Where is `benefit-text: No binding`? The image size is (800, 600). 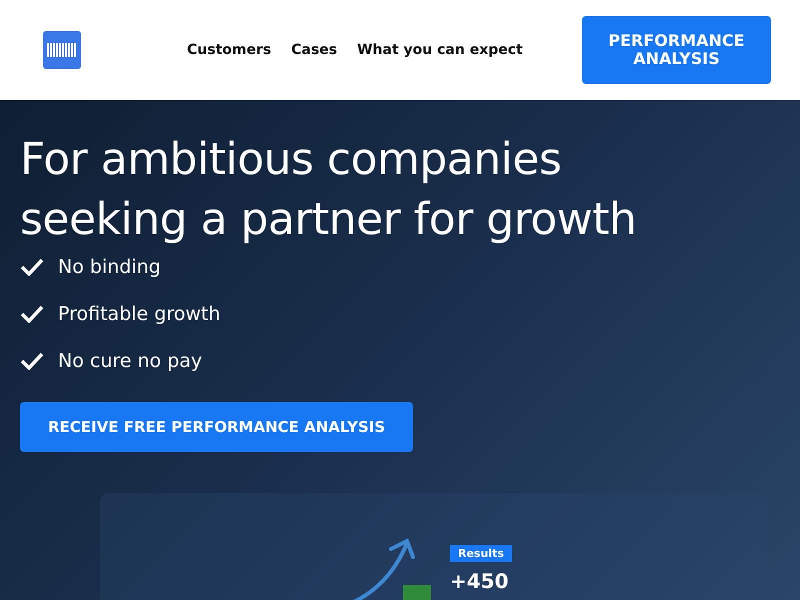
benefit-text: No binding is located at coordinates (109, 267).